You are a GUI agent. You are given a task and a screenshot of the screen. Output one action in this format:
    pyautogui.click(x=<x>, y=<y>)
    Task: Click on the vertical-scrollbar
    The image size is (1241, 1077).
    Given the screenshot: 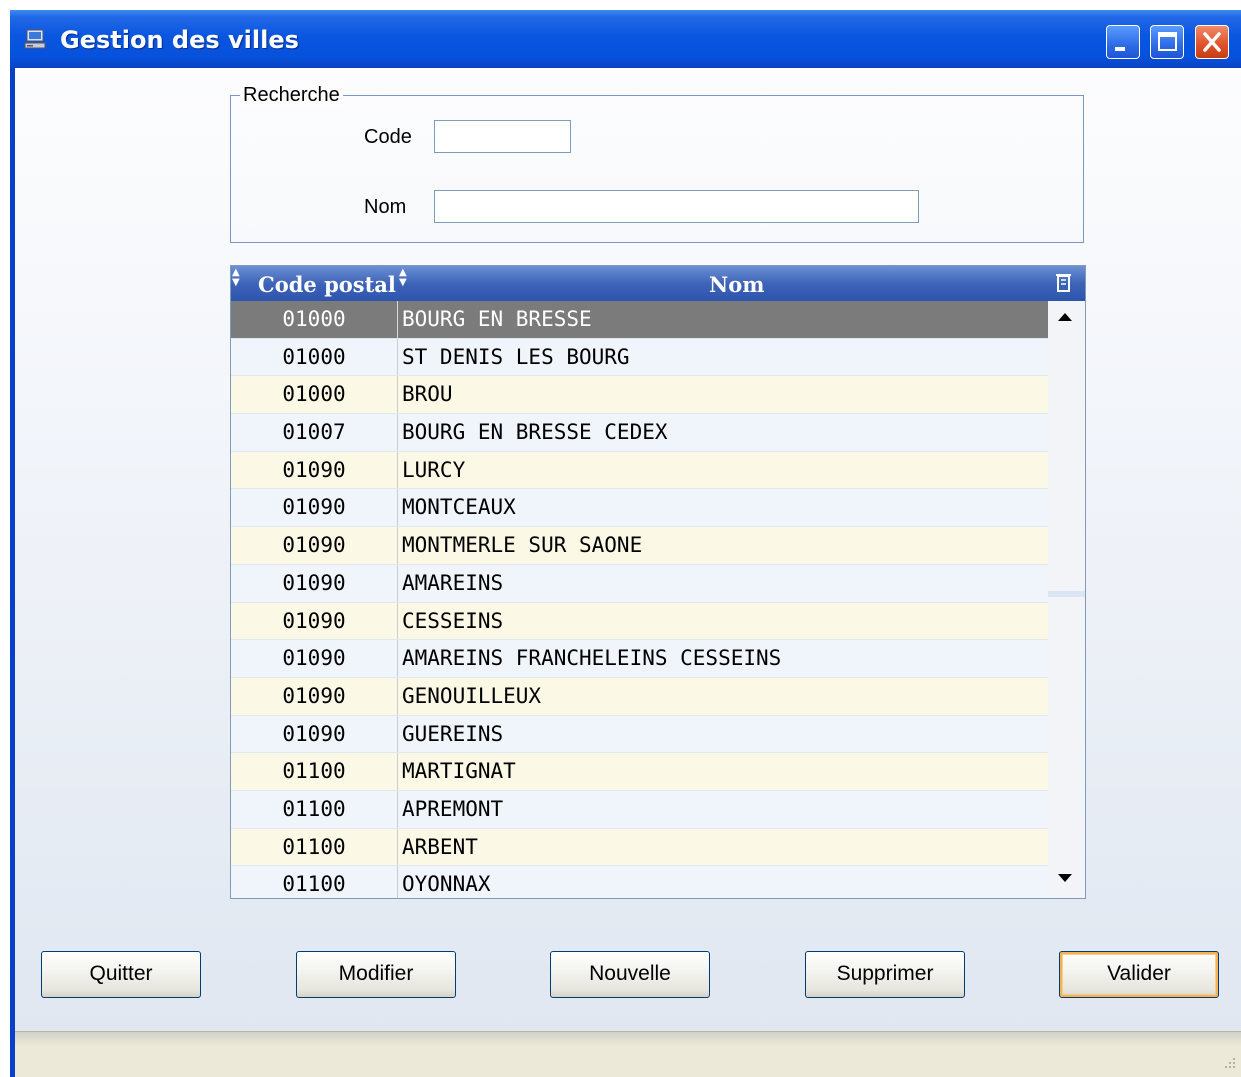 What is the action you would take?
    pyautogui.click(x=1066, y=599)
    